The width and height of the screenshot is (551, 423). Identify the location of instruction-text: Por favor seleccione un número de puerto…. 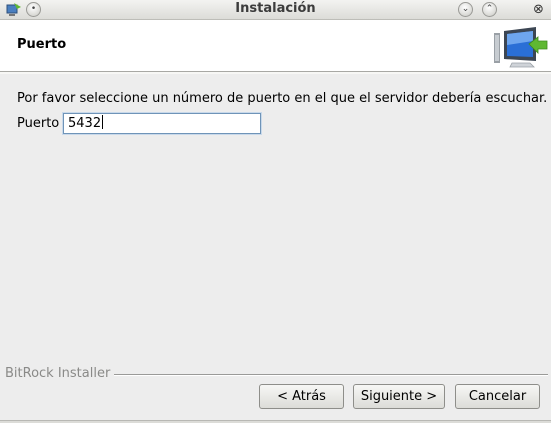
(282, 98).